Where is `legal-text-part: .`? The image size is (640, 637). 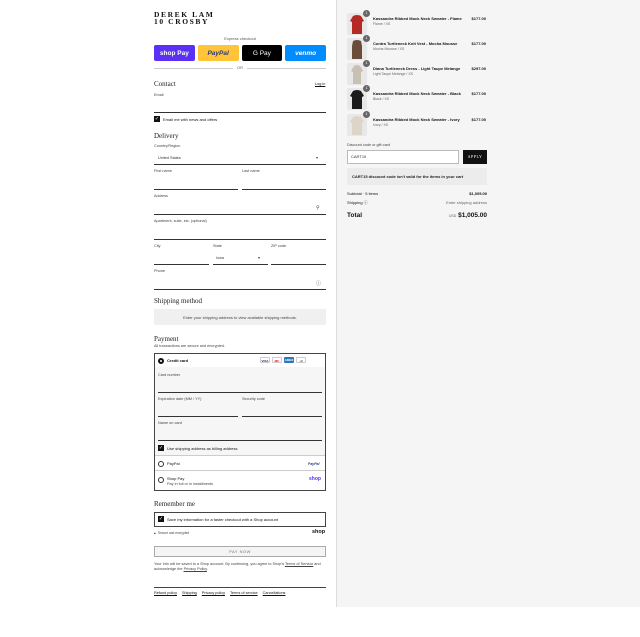 legal-text-part: . is located at coordinates (207, 569).